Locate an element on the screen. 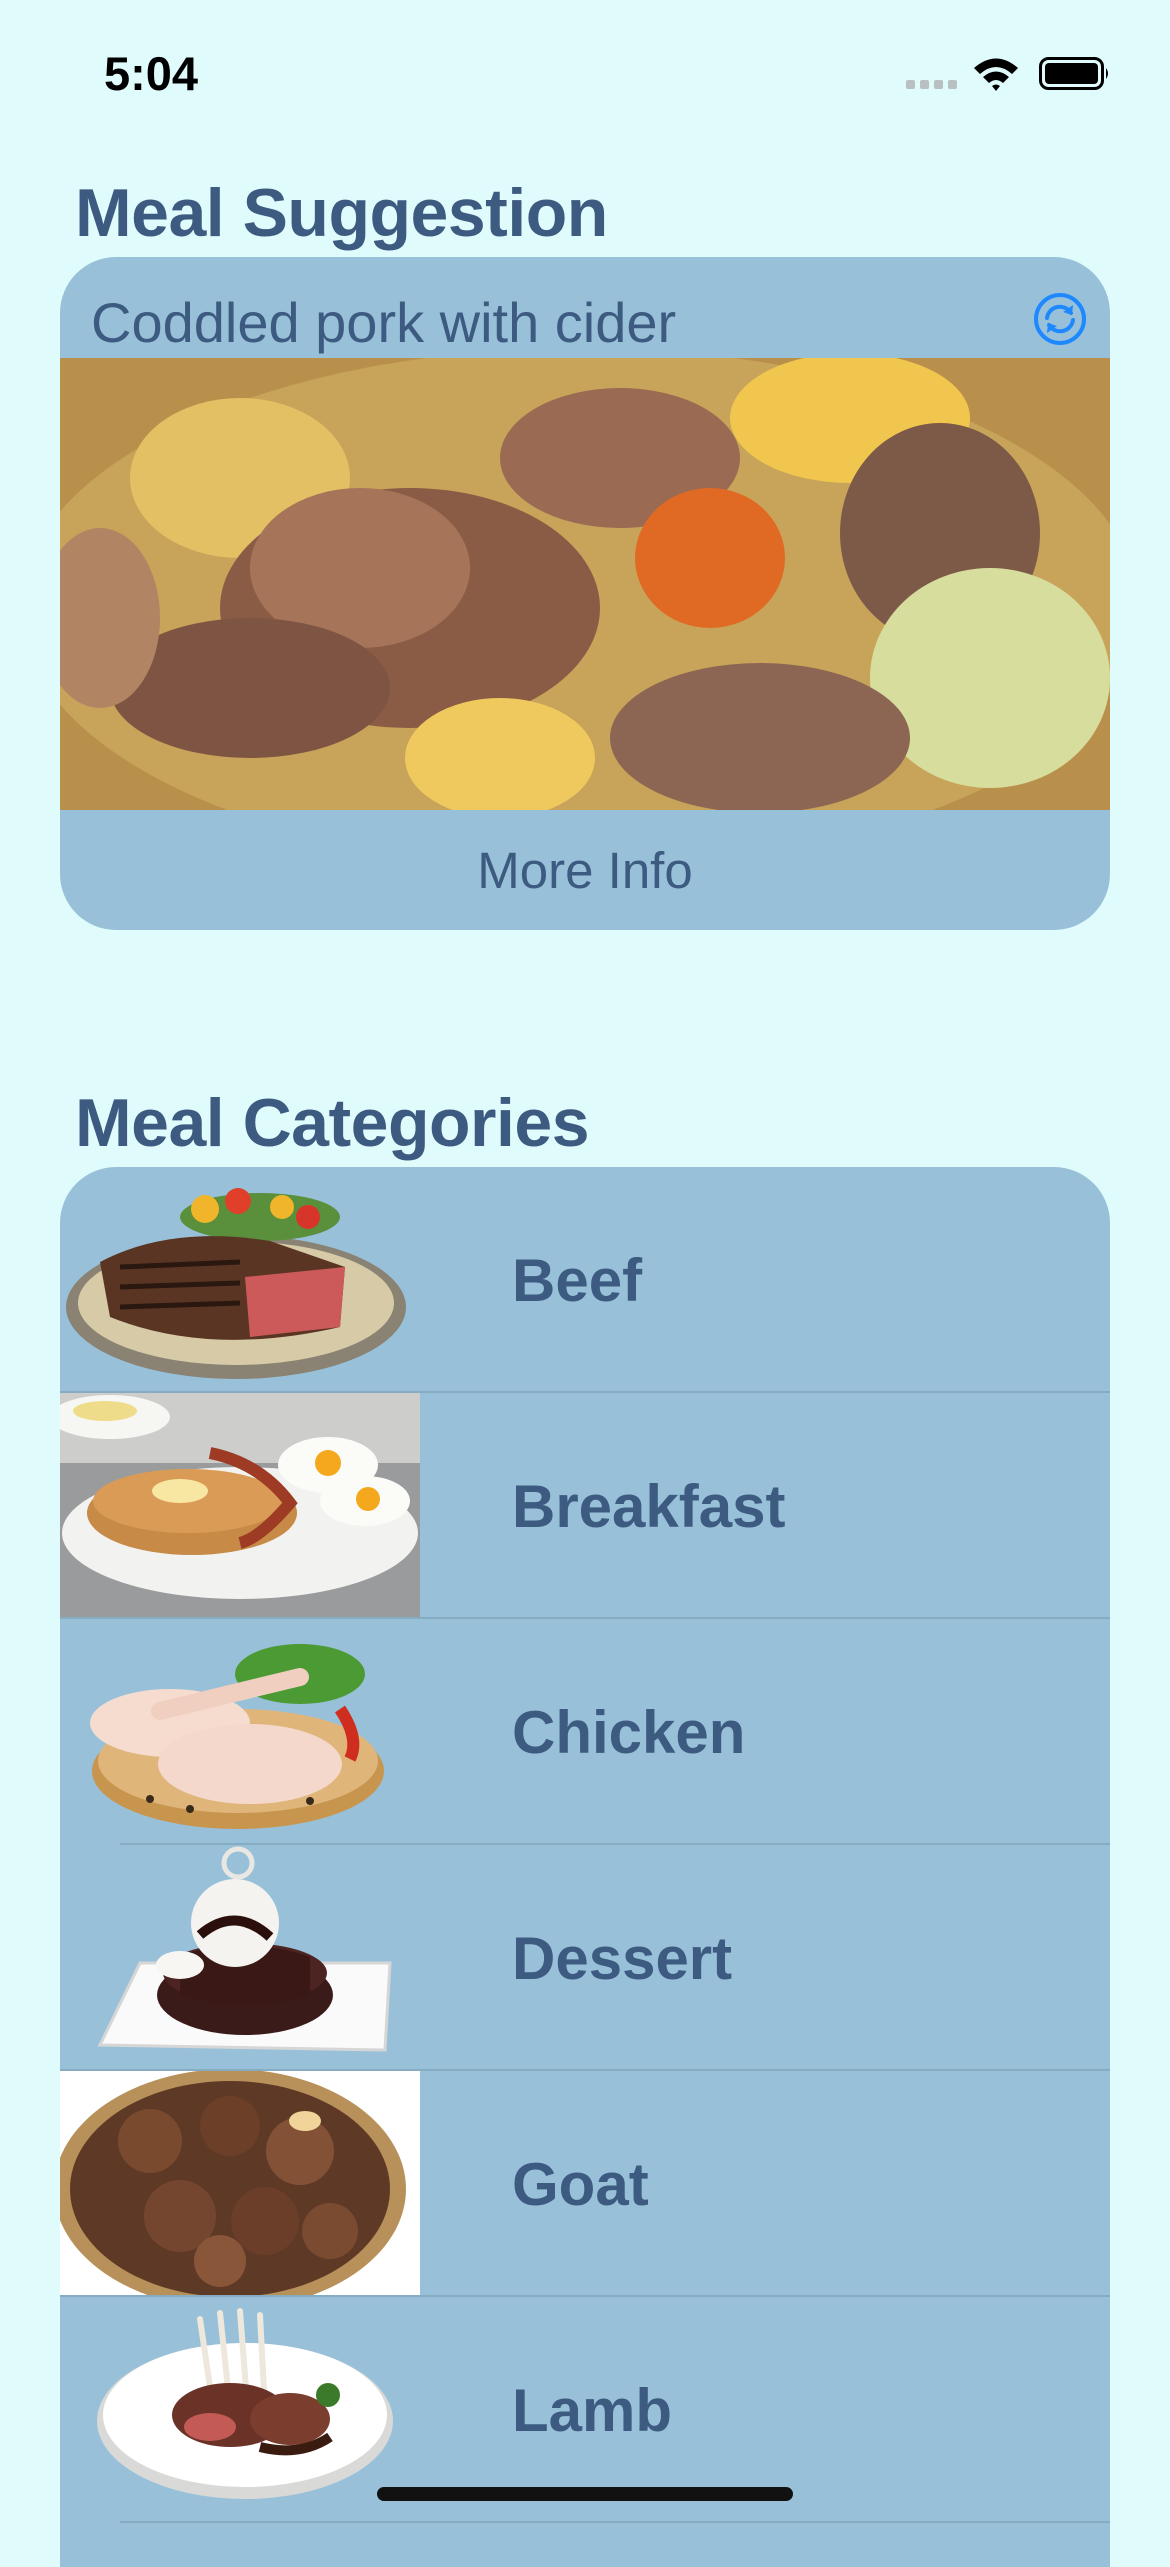 This screenshot has width=1170, height=2567. category-row-beef: Beef is located at coordinates (585, 1280).